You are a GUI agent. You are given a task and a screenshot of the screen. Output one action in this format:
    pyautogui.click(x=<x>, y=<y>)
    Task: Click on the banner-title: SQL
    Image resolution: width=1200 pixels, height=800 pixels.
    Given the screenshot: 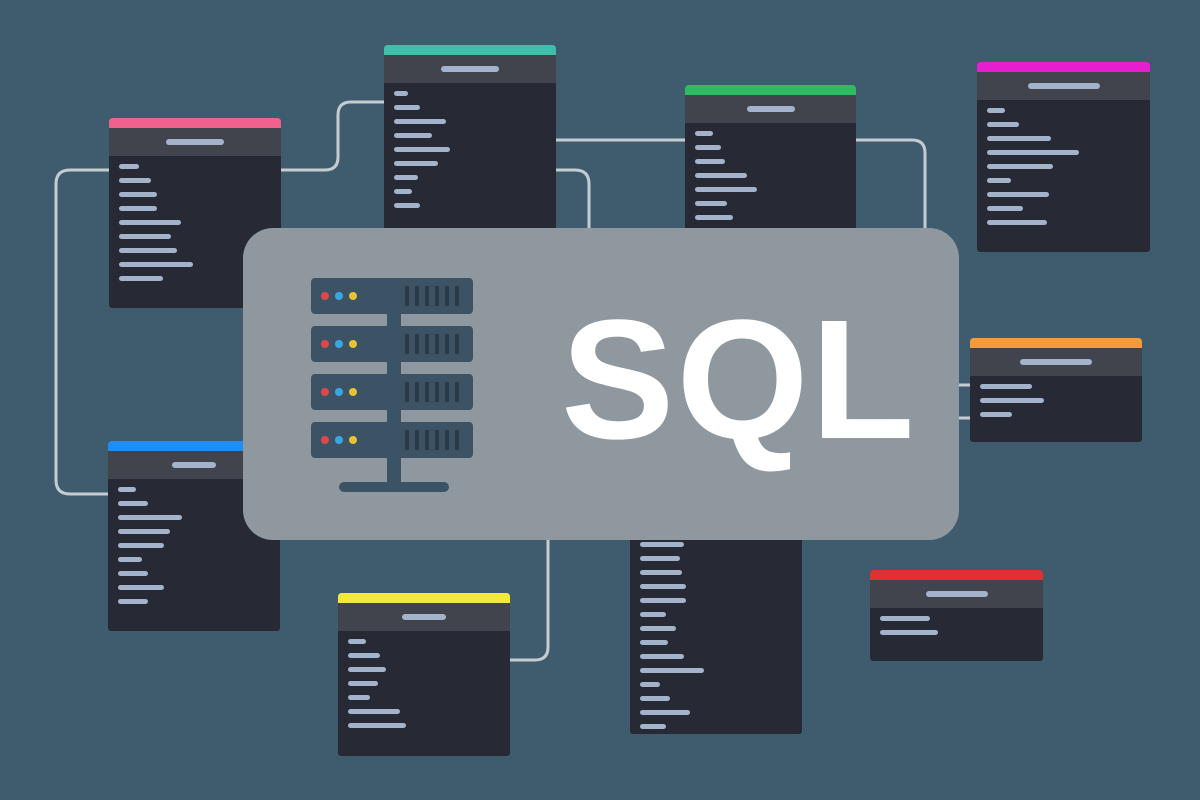 What is the action you would take?
    pyautogui.click(x=739, y=380)
    